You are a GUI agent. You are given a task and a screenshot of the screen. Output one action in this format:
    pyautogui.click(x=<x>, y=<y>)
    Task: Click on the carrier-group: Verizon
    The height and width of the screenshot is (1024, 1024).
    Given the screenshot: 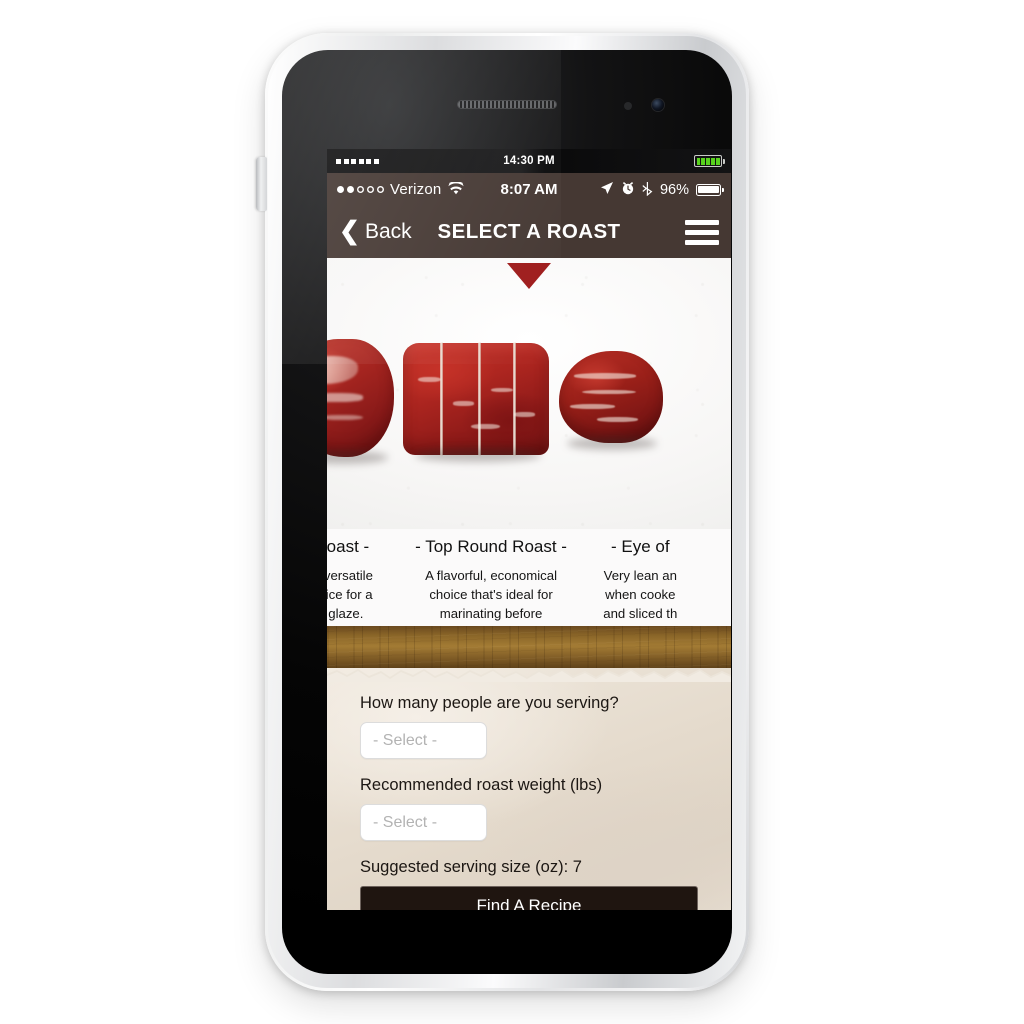 What is the action you would take?
    pyautogui.click(x=401, y=189)
    